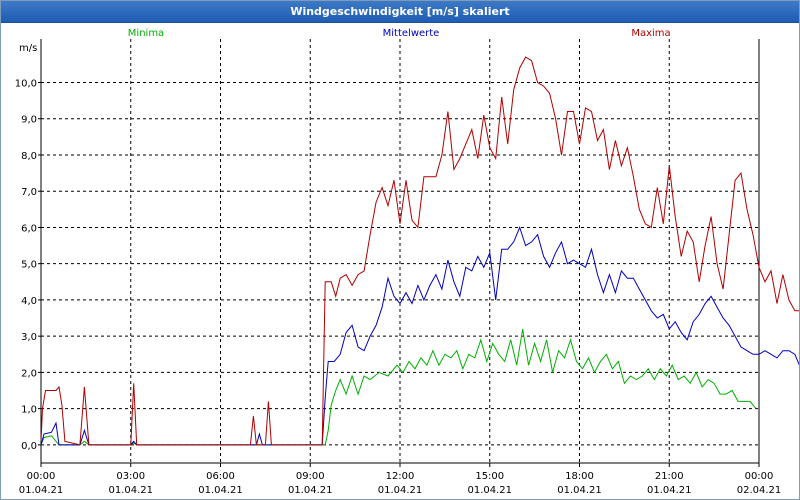 The height and width of the screenshot is (500, 800). What do you see at coordinates (669, 476) in the screenshot?
I see `x-tick-time: 21:00` at bounding box center [669, 476].